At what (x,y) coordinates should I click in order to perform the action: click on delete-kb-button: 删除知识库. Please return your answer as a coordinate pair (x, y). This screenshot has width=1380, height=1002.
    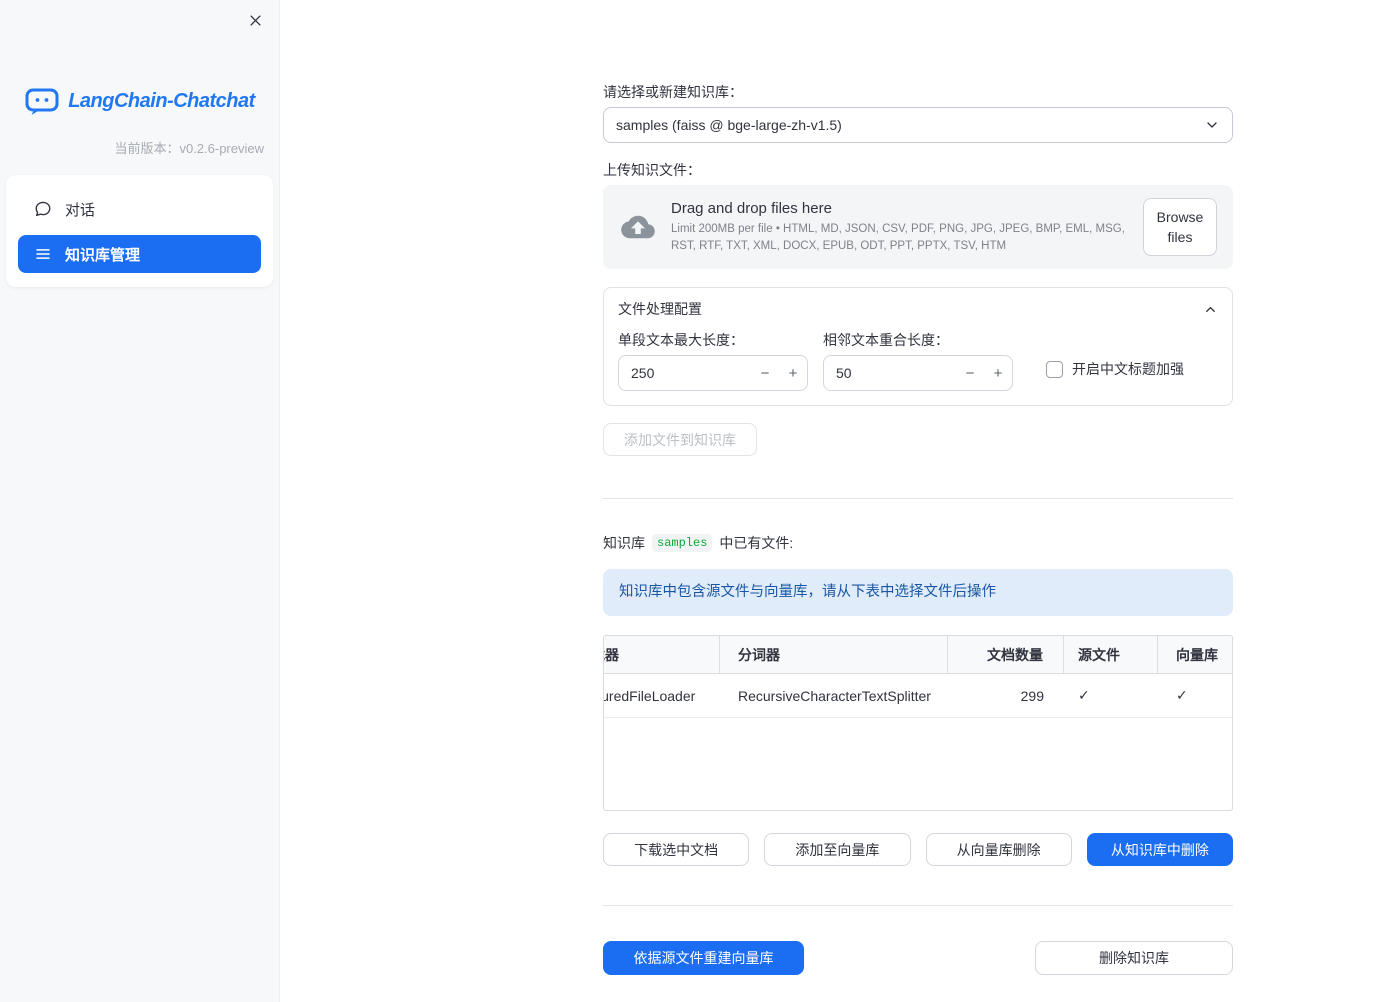
    Looking at the image, I should click on (1134, 958).